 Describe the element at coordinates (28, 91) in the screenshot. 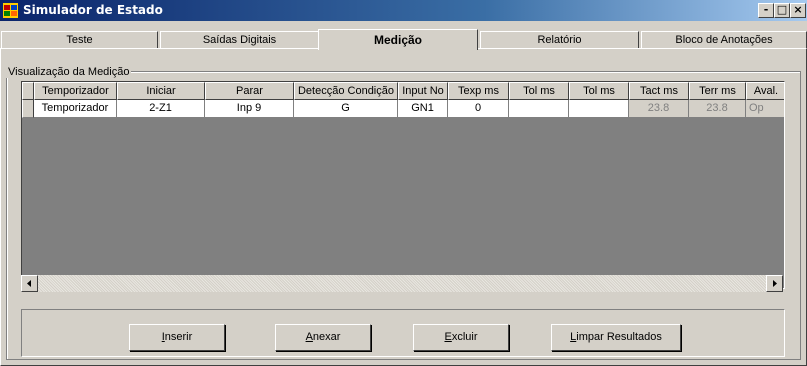

I see `header-indicator` at that location.